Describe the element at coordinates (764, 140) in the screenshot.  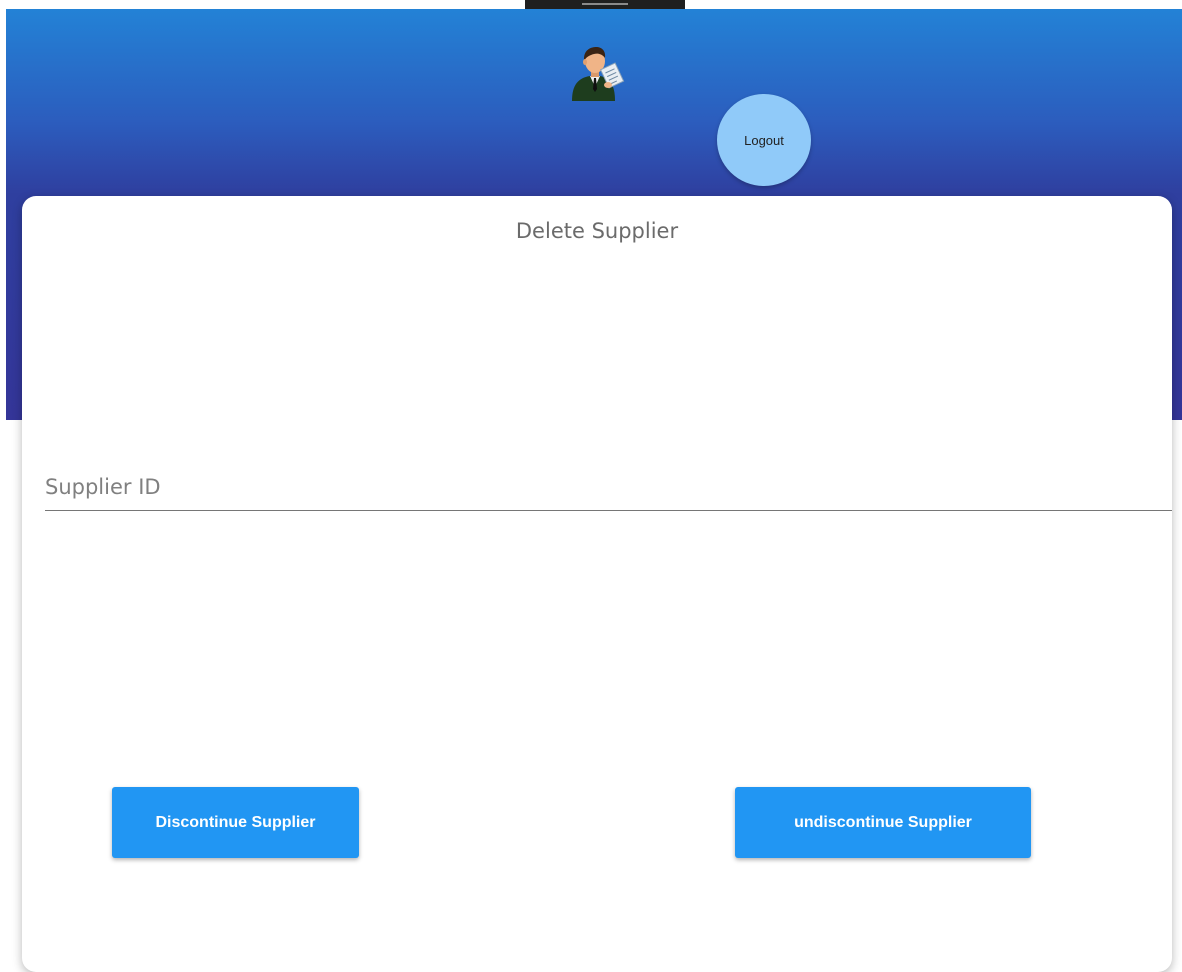
I see `logout-button: Logout` at that location.